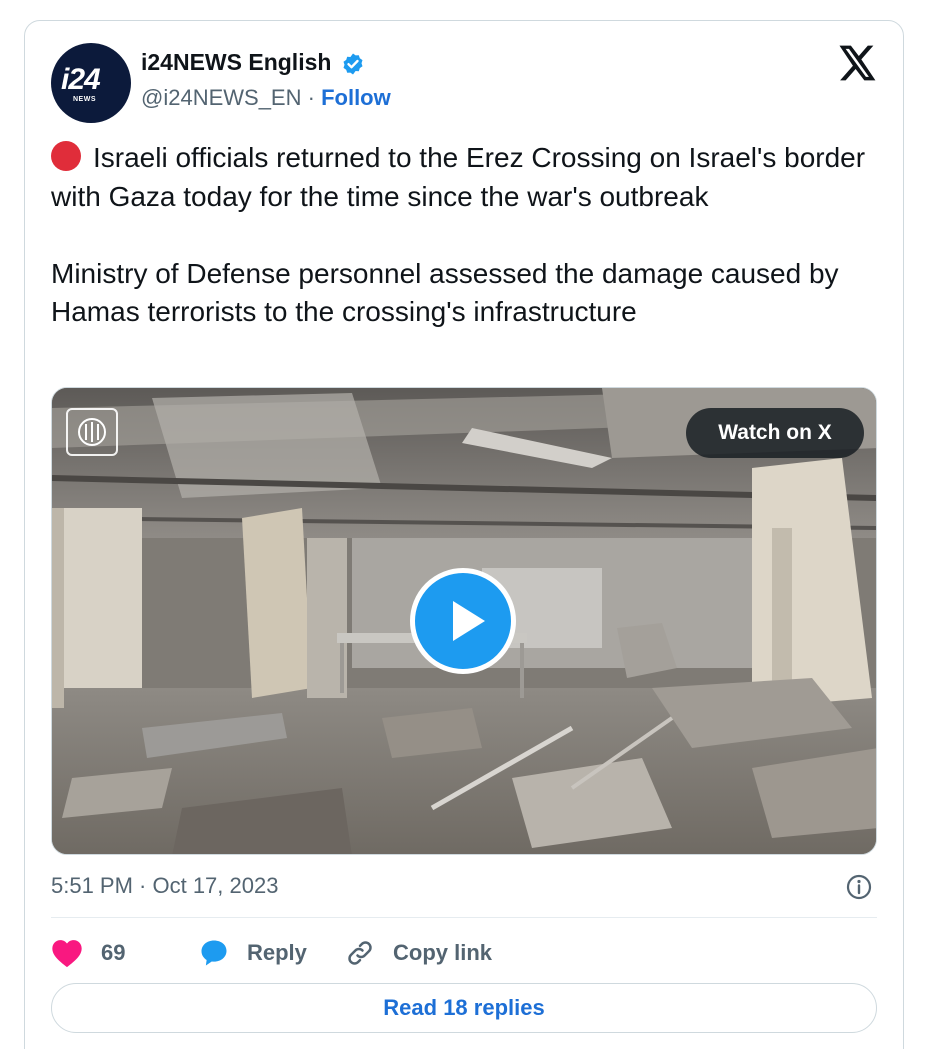 Image resolution: width=926 pixels, height=1049 pixels. Describe the element at coordinates (464, 1008) in the screenshot. I see `read-replies-button: Read 18 replies` at that location.